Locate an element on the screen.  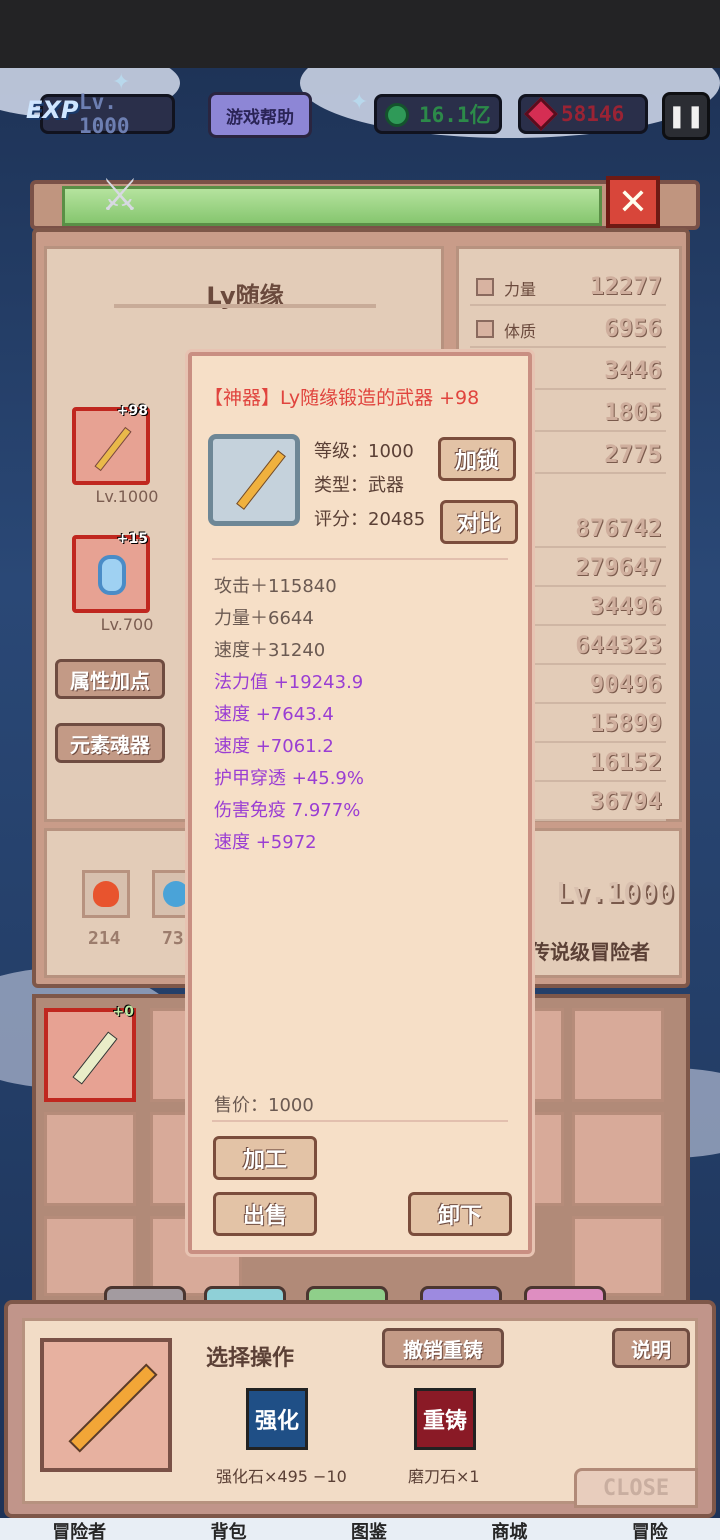
status-bar-area is located at coordinates (360, 34).